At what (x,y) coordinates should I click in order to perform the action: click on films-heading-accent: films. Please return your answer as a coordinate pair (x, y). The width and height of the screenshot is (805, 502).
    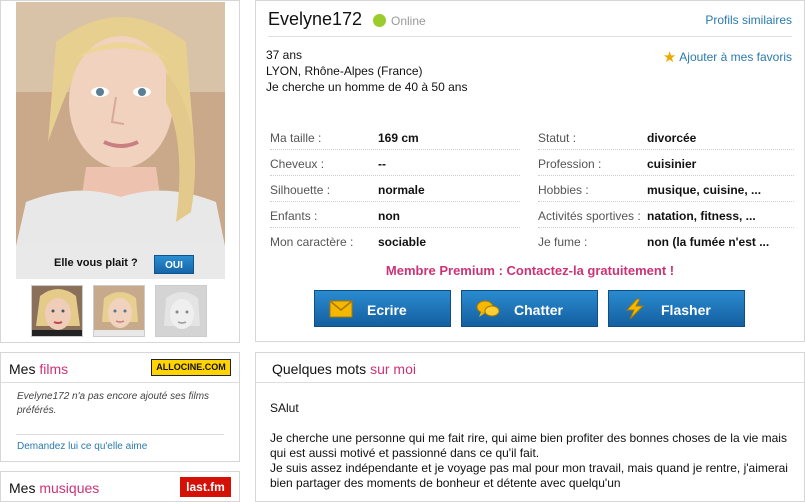
    Looking at the image, I should click on (54, 369).